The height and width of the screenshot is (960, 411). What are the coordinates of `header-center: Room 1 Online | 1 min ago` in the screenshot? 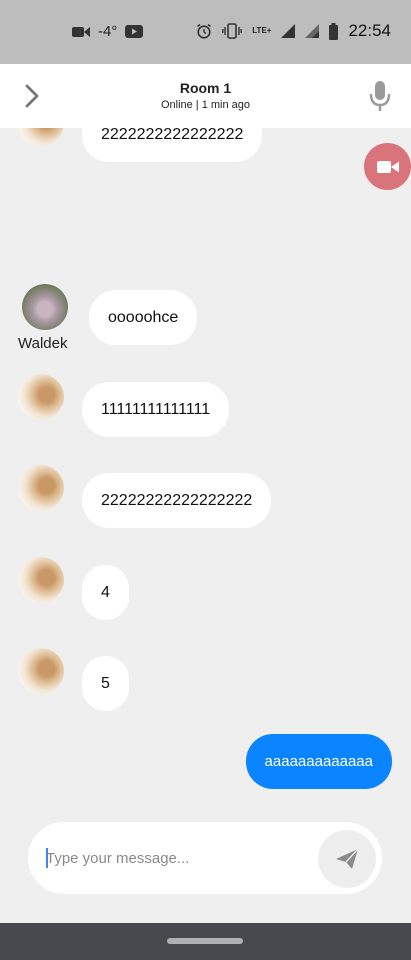 It's located at (205, 95).